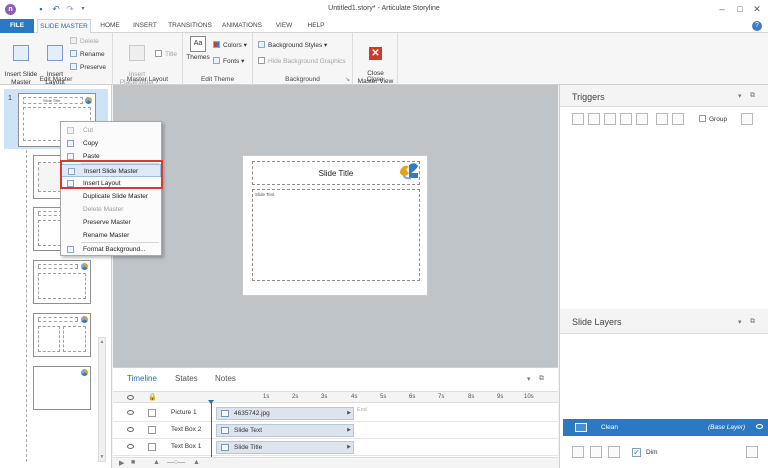 The height and width of the screenshot is (468, 768). Describe the element at coordinates (316, 26) in the screenshot. I see `tab-help: HELP` at that location.